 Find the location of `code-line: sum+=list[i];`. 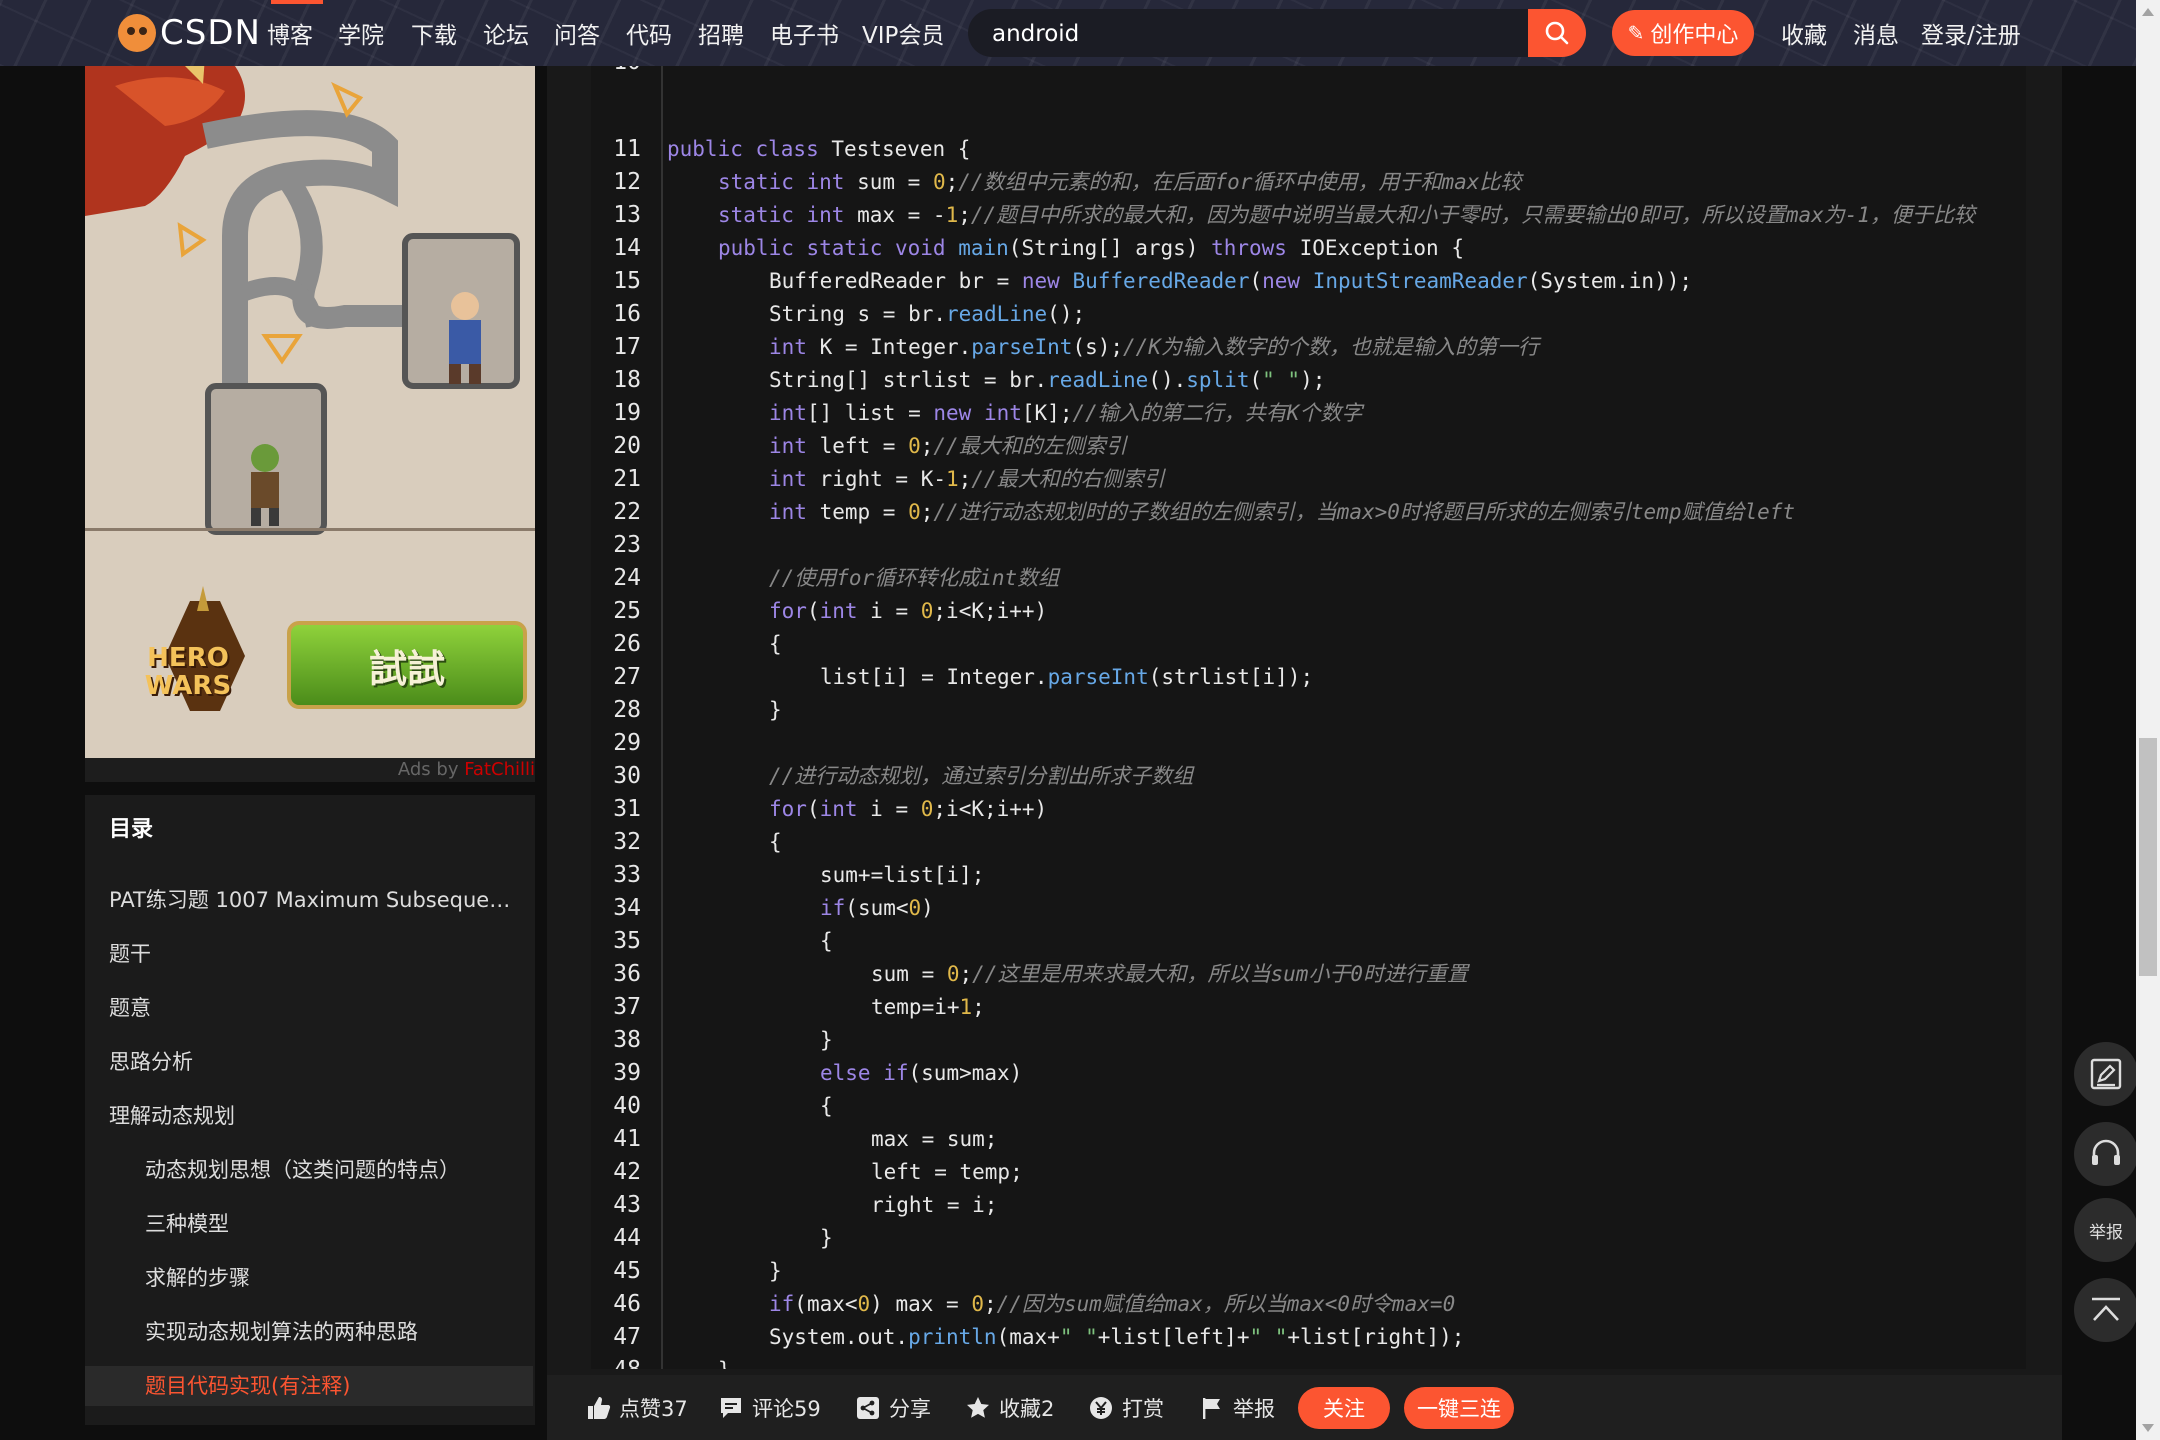

code-line: sum+=list[i]; is located at coordinates (902, 875).